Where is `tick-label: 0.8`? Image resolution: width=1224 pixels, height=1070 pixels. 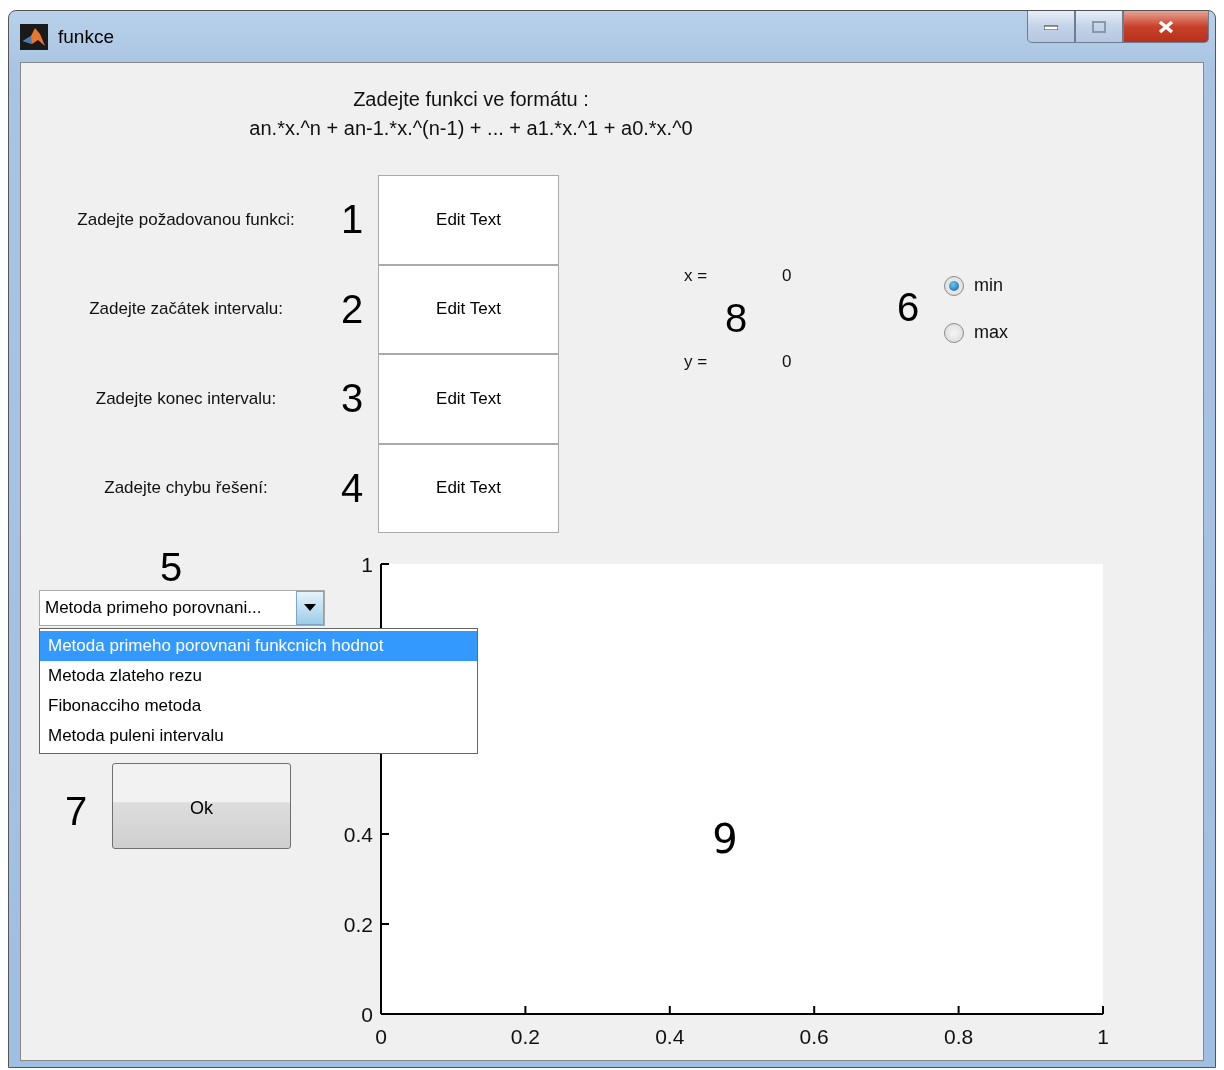
tick-label: 0.8 is located at coordinates (959, 1036).